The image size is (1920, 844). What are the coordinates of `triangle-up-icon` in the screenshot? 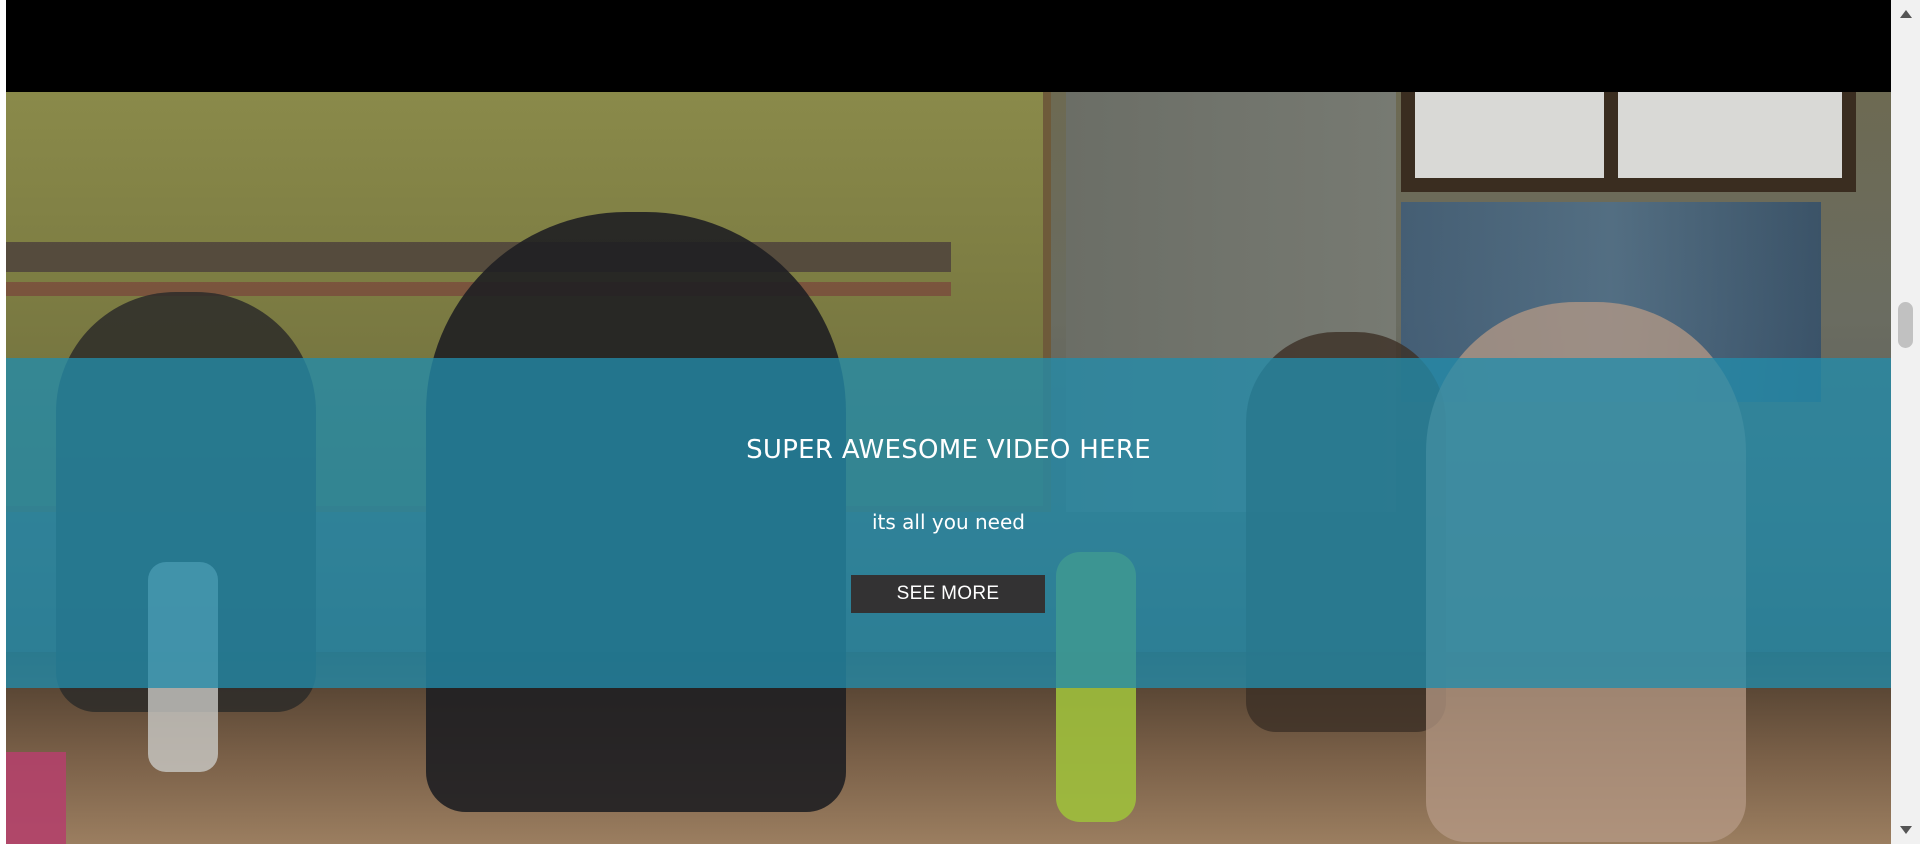 It's located at (1905, 14).